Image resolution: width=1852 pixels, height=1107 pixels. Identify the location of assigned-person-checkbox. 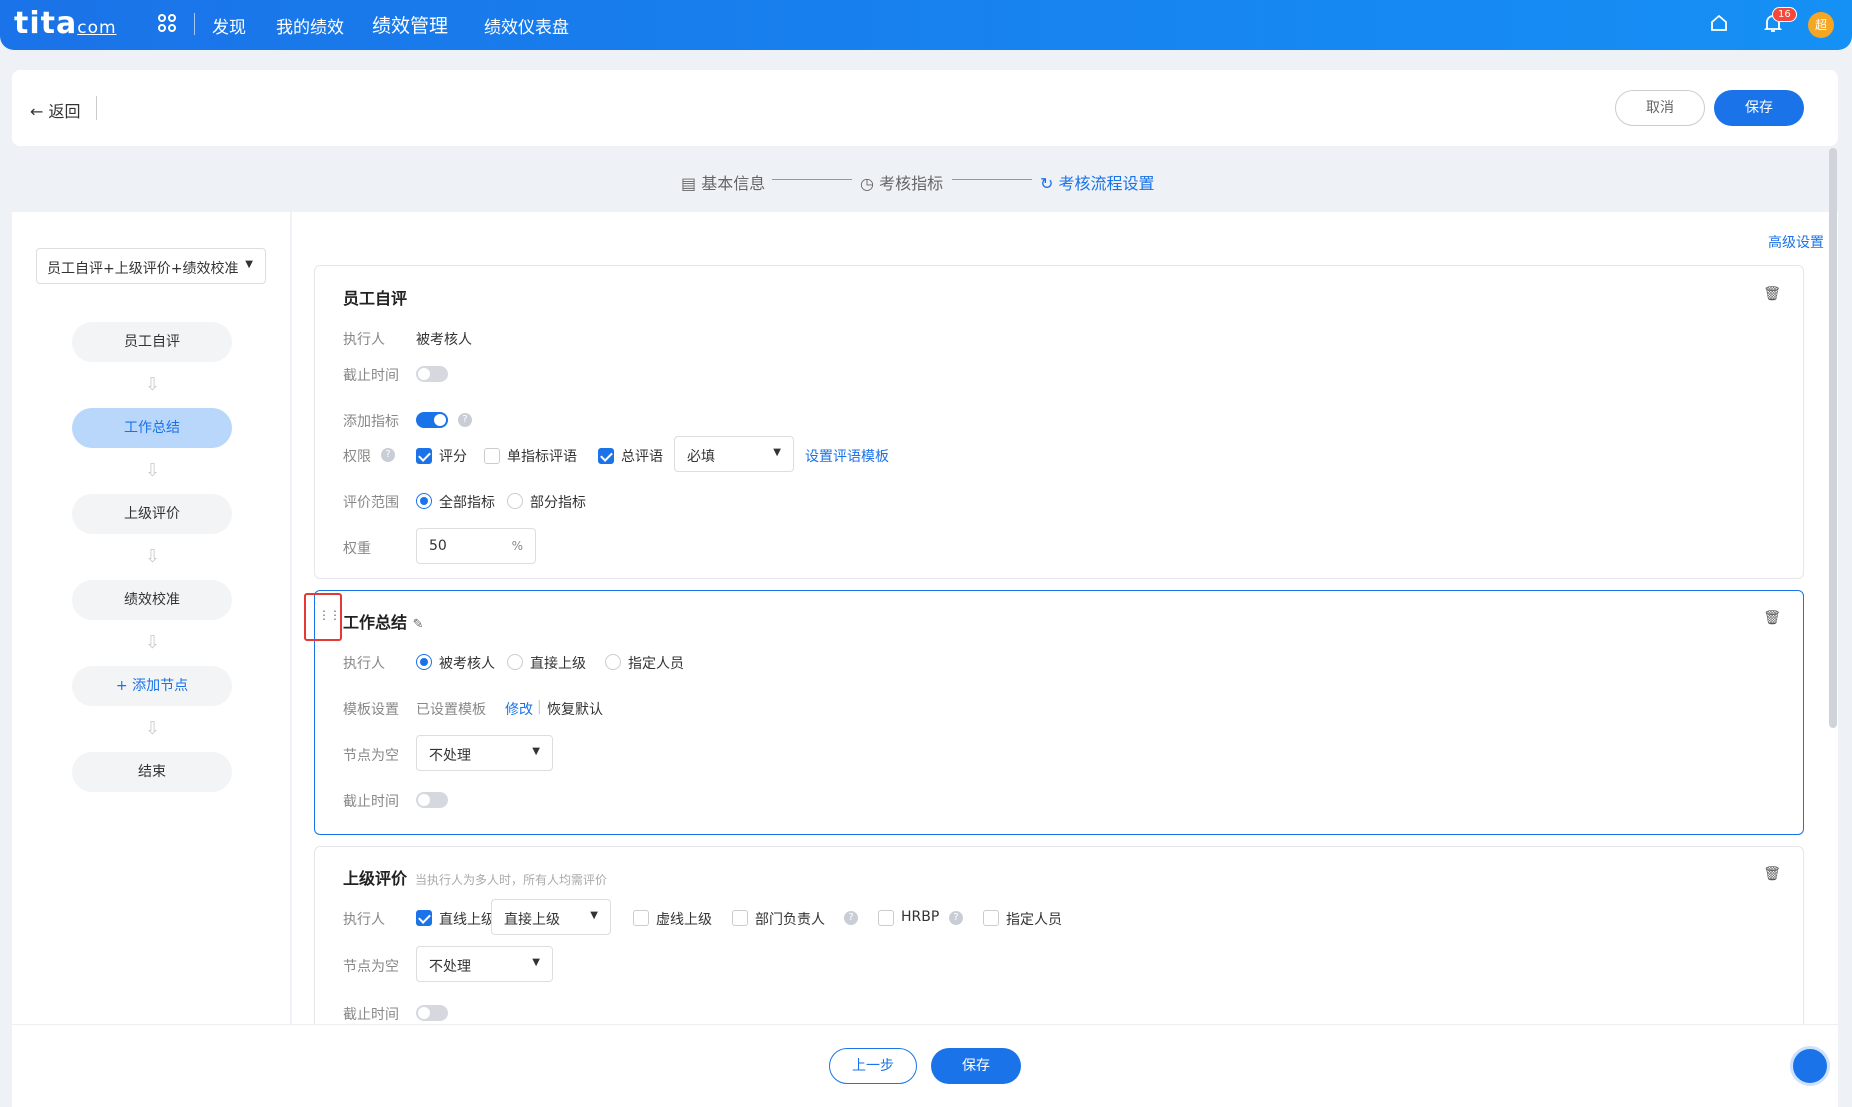
(991, 918).